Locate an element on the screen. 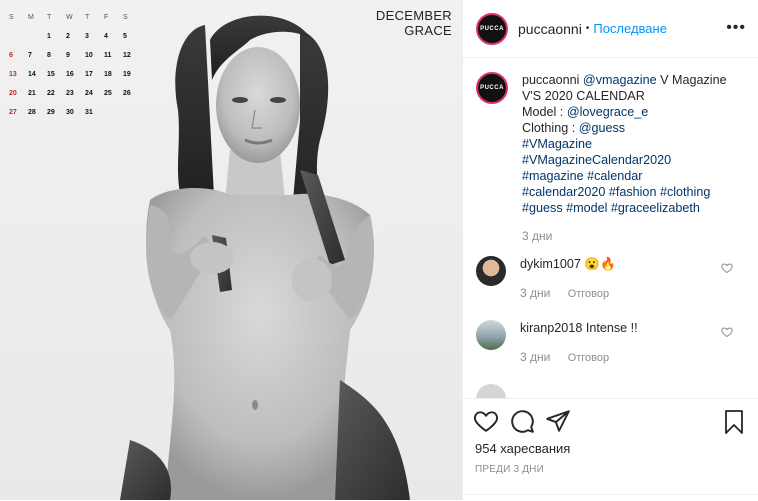 Image resolution: width=758 pixels, height=501 pixels. calendar-day: 23 is located at coordinates (70, 93).